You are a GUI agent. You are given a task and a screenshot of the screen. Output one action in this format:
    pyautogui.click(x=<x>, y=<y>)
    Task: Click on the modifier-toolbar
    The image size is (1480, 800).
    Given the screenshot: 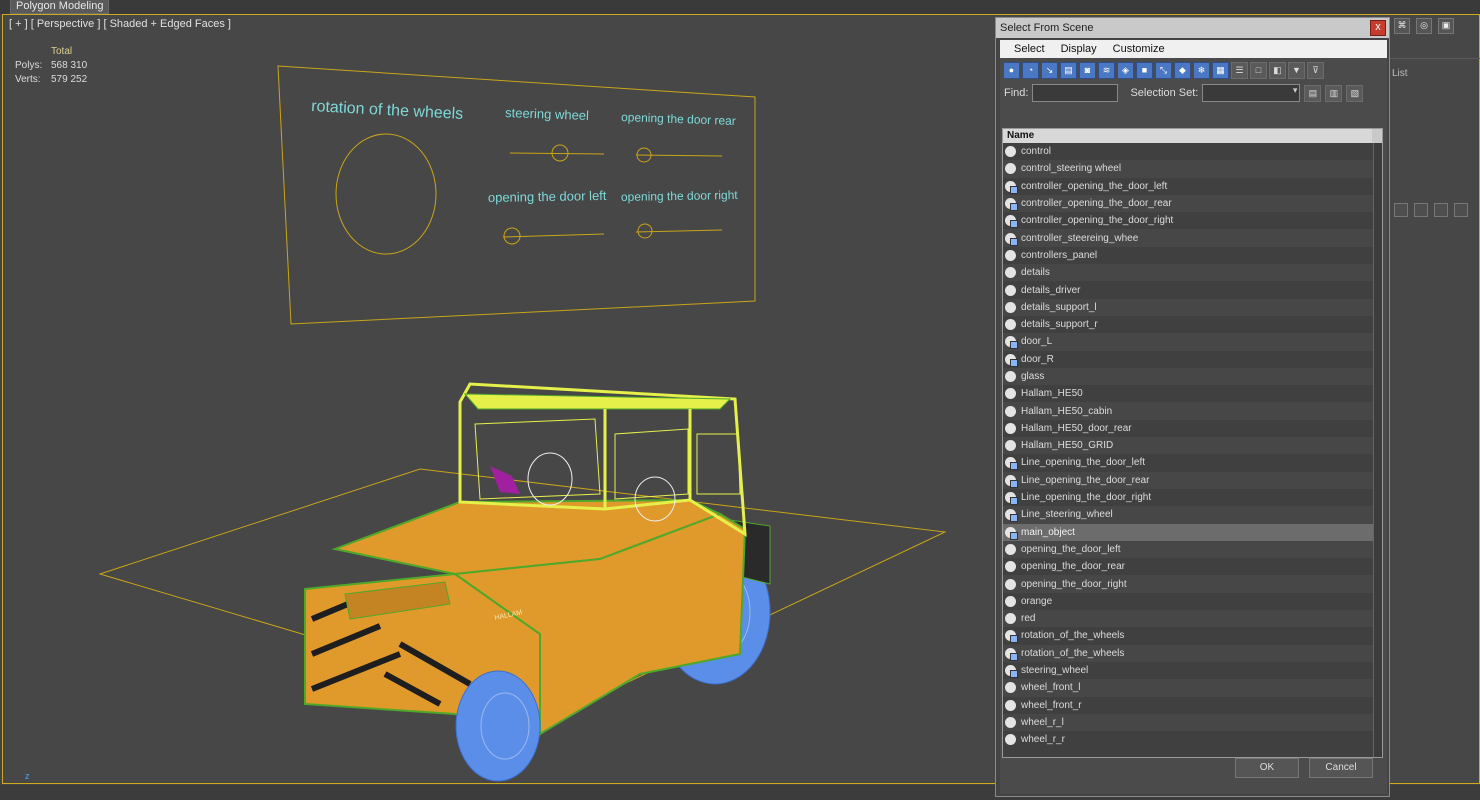 What is the action you would take?
    pyautogui.click(x=1431, y=210)
    